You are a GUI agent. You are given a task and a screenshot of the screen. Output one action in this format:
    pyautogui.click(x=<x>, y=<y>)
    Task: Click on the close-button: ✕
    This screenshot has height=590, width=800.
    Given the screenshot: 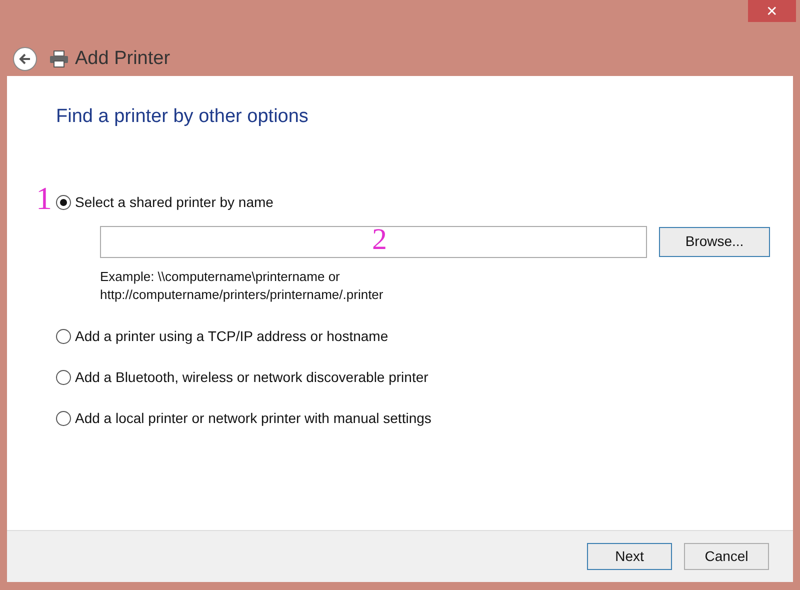 What is the action you would take?
    pyautogui.click(x=772, y=11)
    